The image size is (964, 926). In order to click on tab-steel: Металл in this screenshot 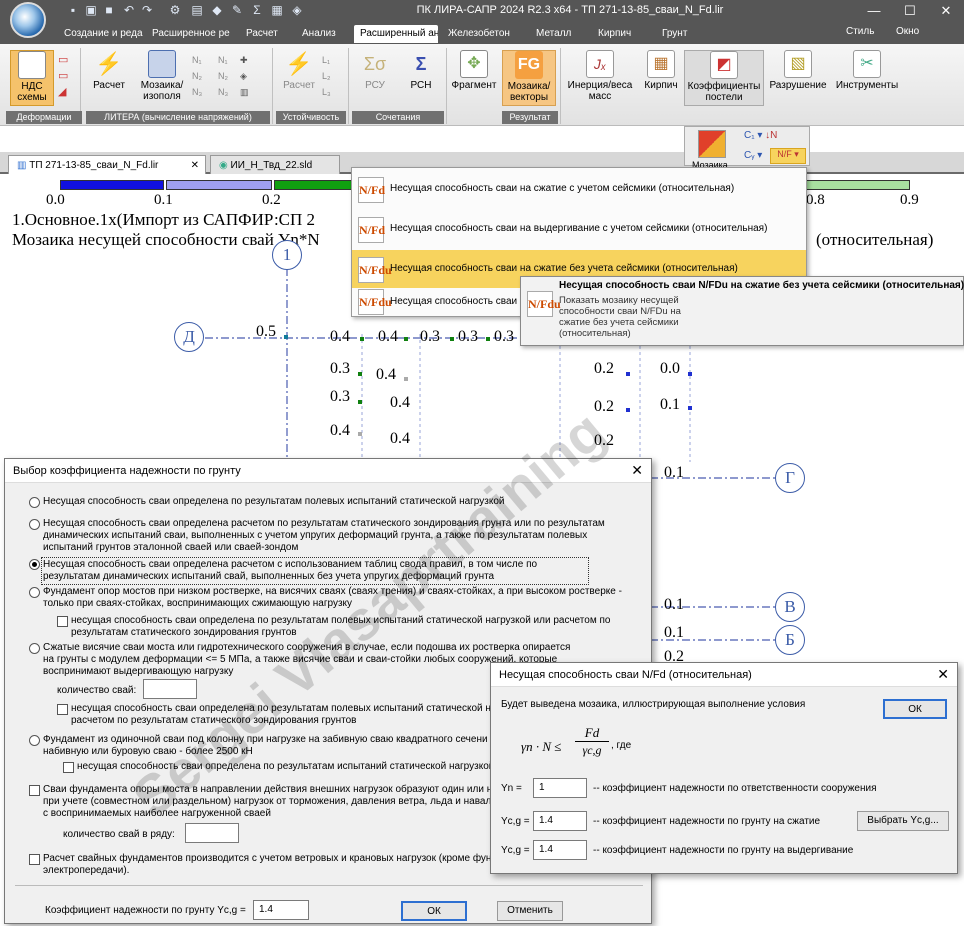, I will do `click(555, 34)`.